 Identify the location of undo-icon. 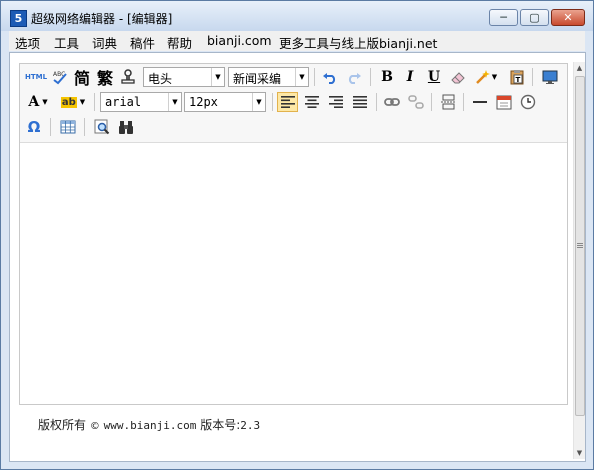
(329, 78).